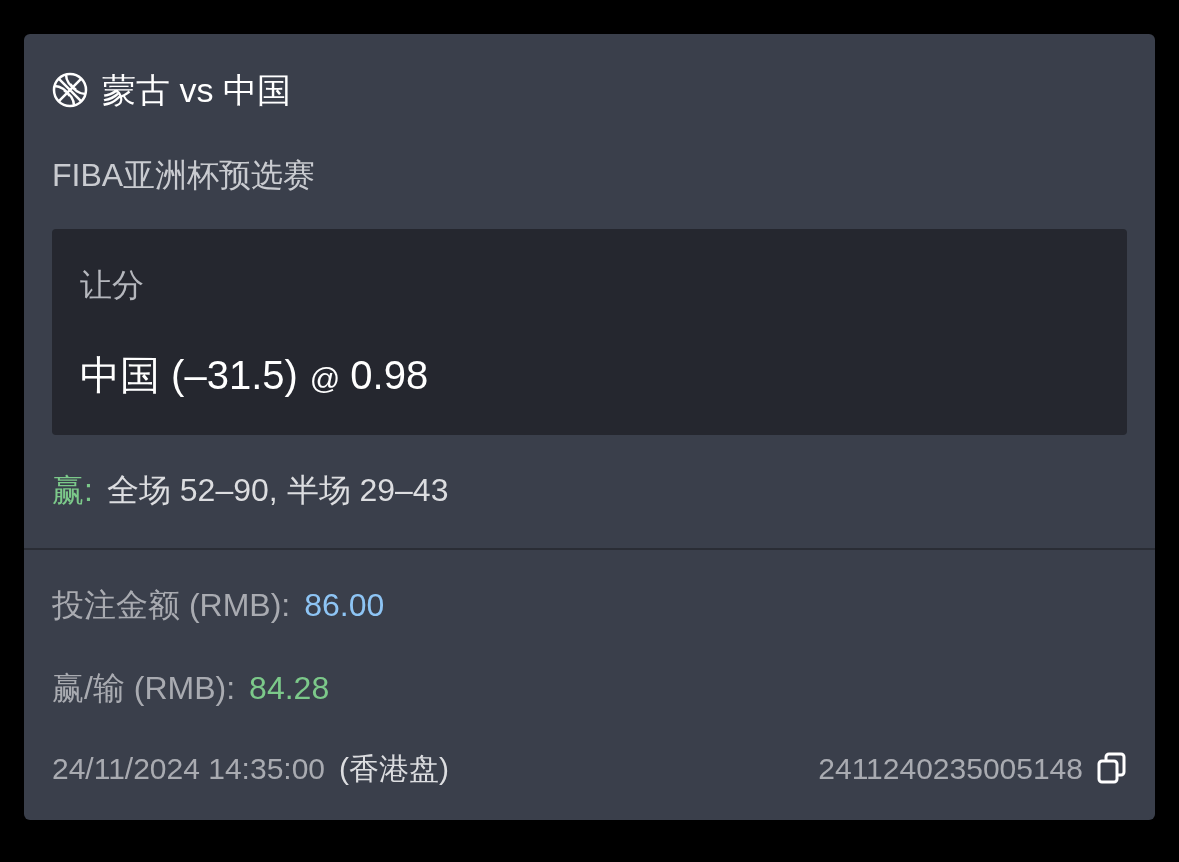 The image size is (1179, 862). What do you see at coordinates (950, 768) in the screenshot?
I see `bet-id: 2411240235005148` at bounding box center [950, 768].